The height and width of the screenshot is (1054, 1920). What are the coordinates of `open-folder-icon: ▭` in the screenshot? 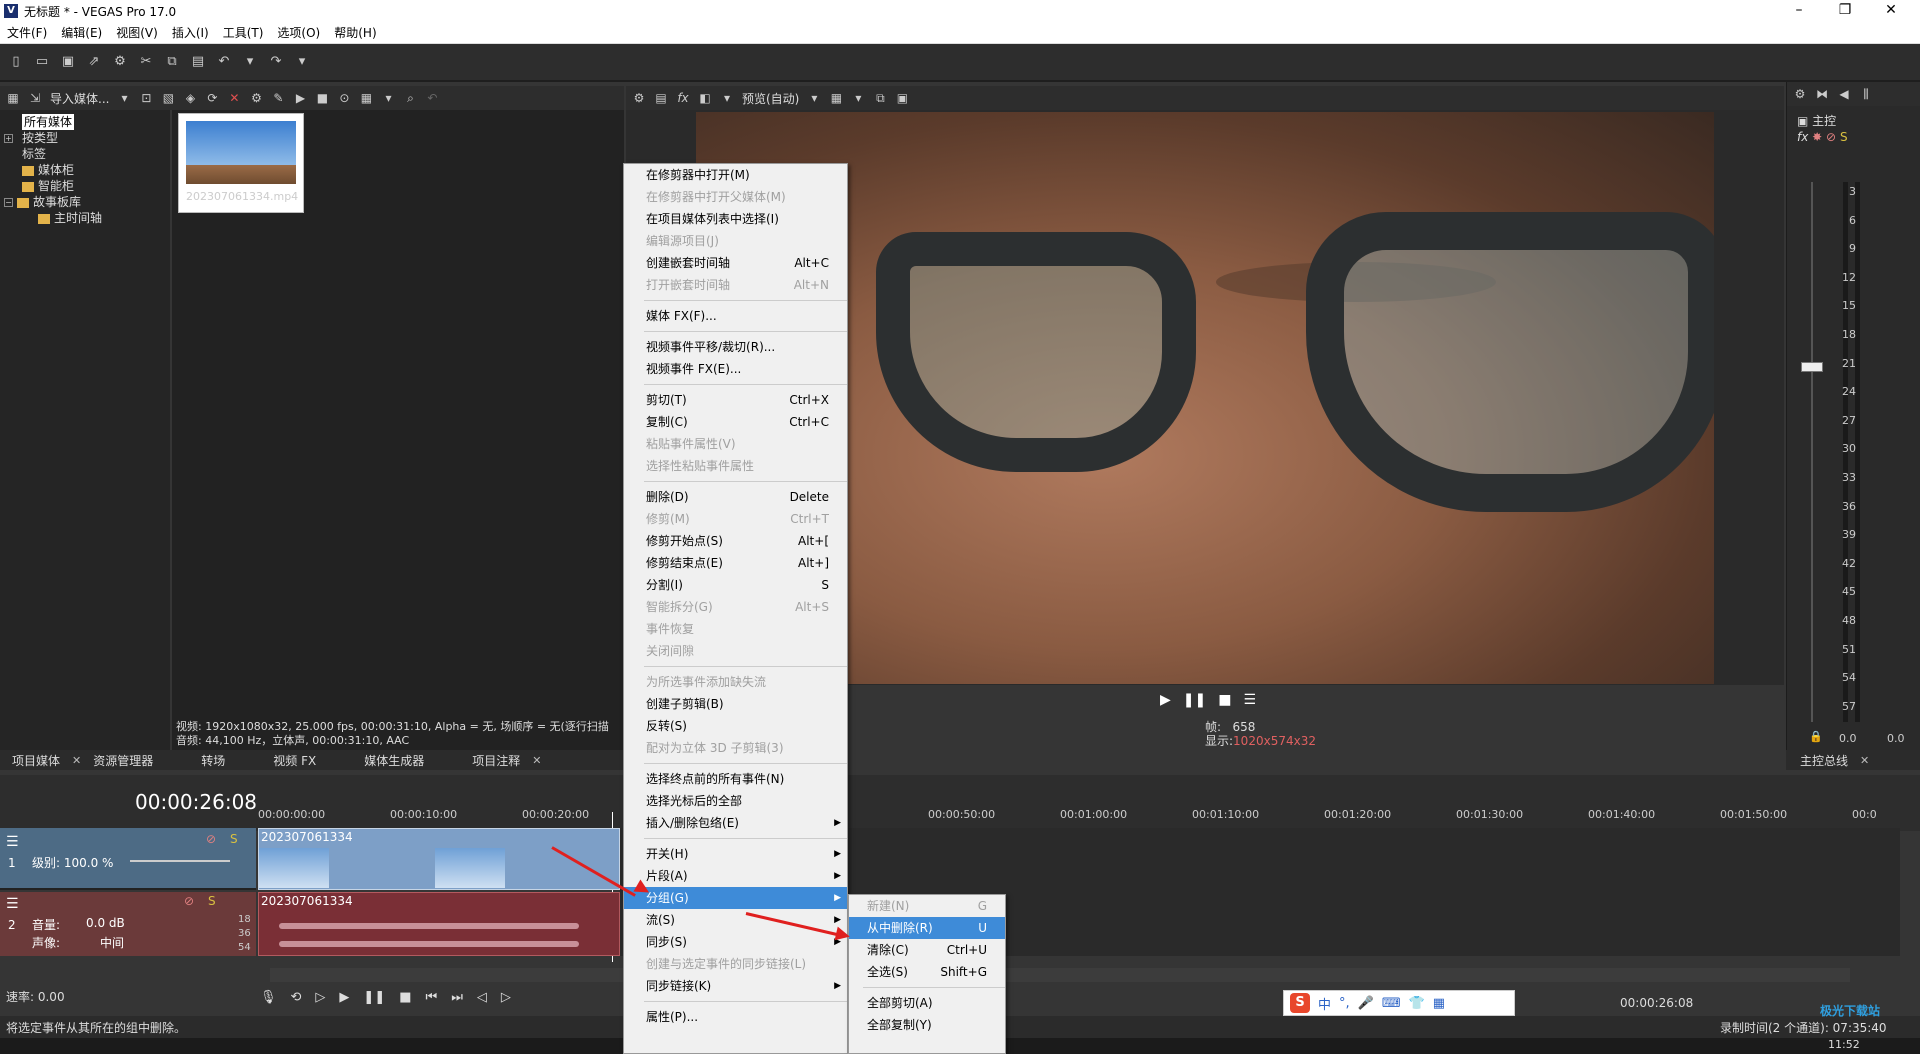 It's located at (42, 62).